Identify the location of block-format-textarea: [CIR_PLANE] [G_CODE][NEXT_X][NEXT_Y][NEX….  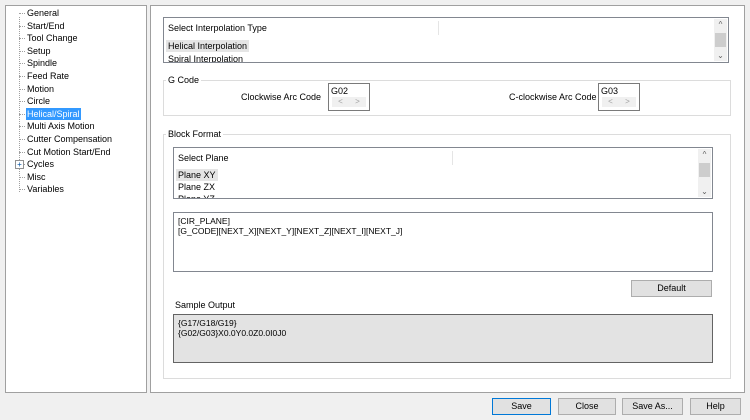
(443, 242).